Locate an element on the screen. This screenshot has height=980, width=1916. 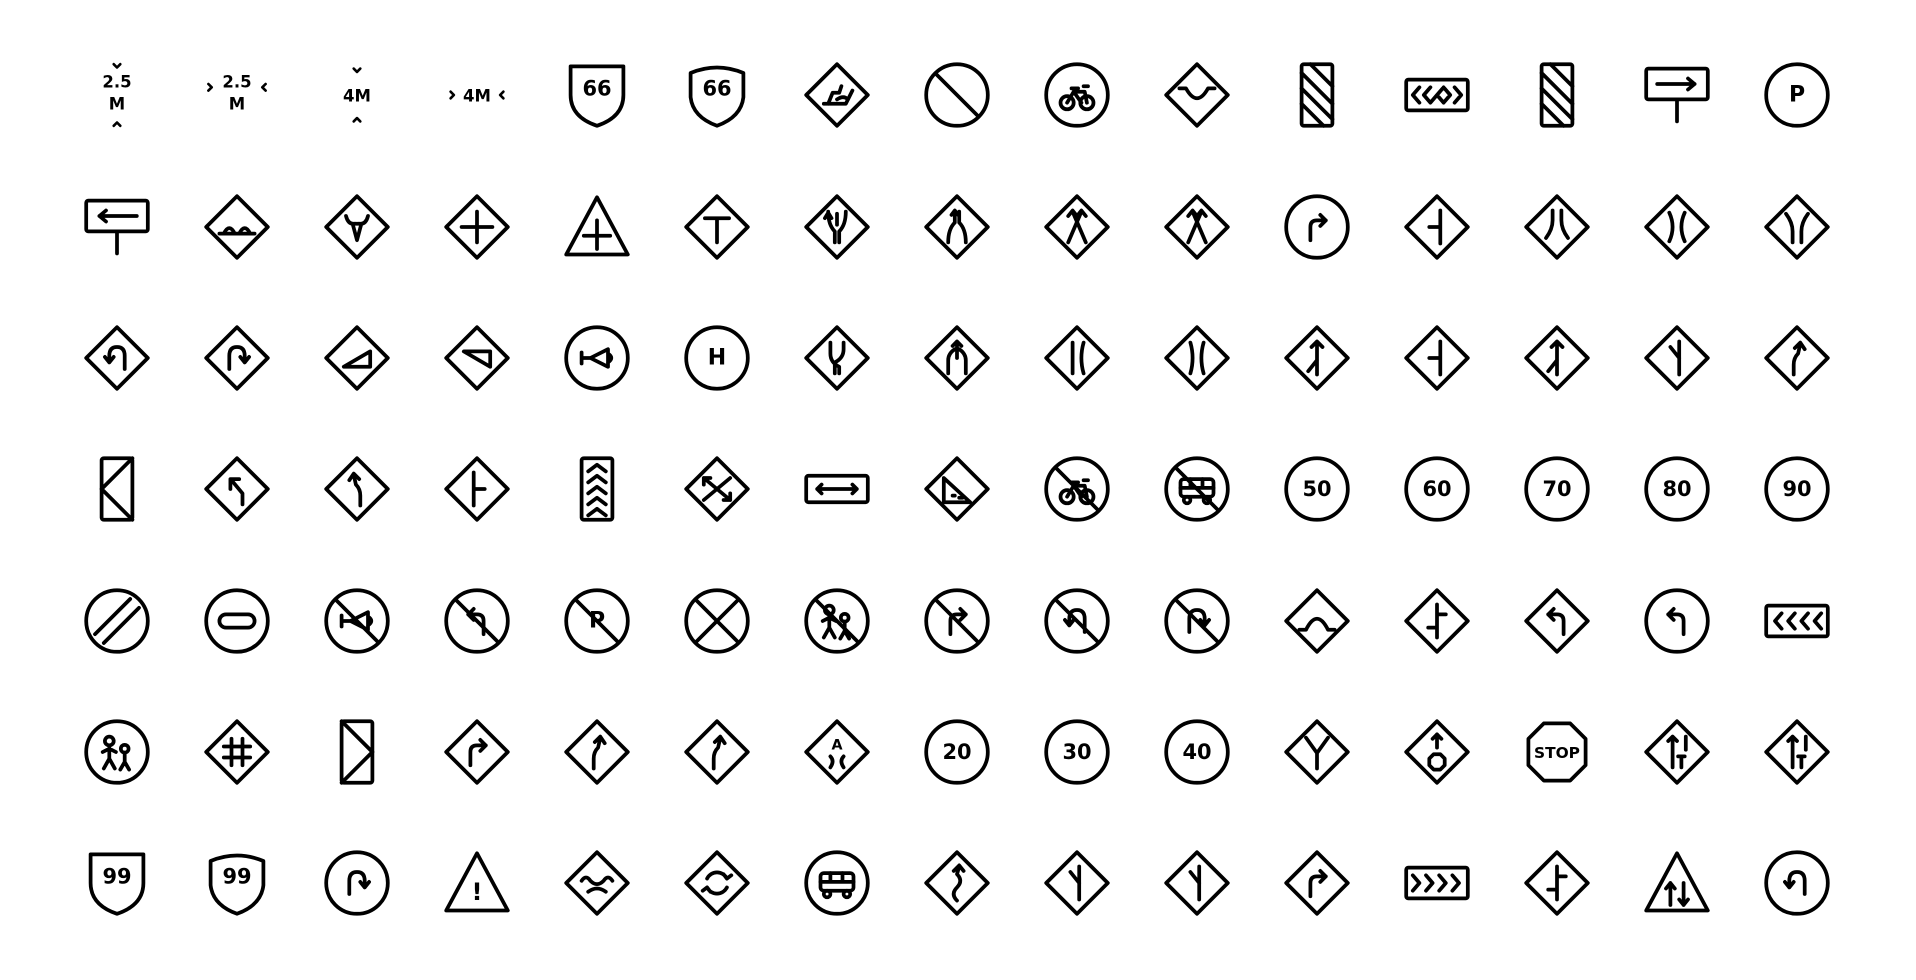
route-66-shield-icon: 66 is located at coordinates (597, 95).